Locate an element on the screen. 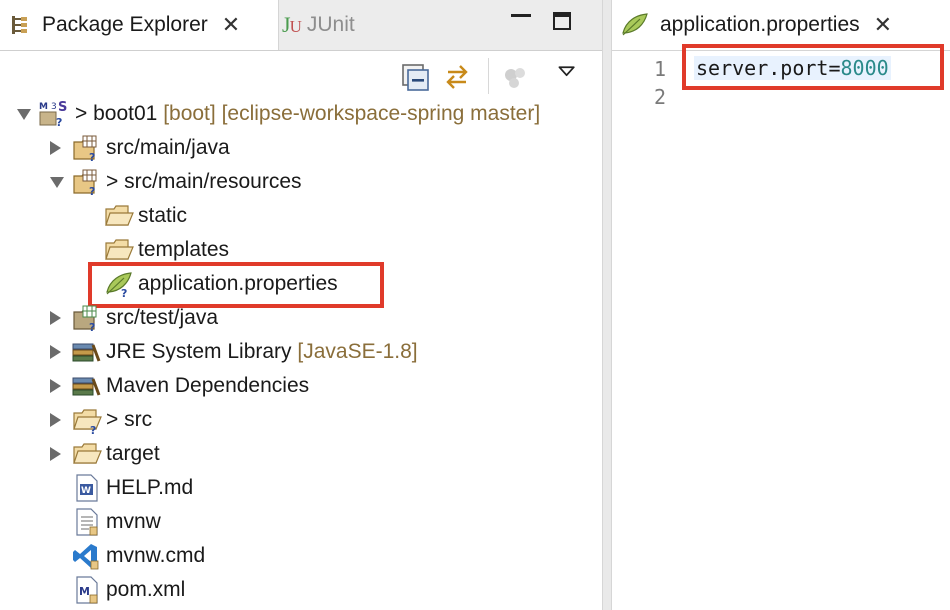  library-decoration: [JavaSE-1.8] is located at coordinates (357, 351).